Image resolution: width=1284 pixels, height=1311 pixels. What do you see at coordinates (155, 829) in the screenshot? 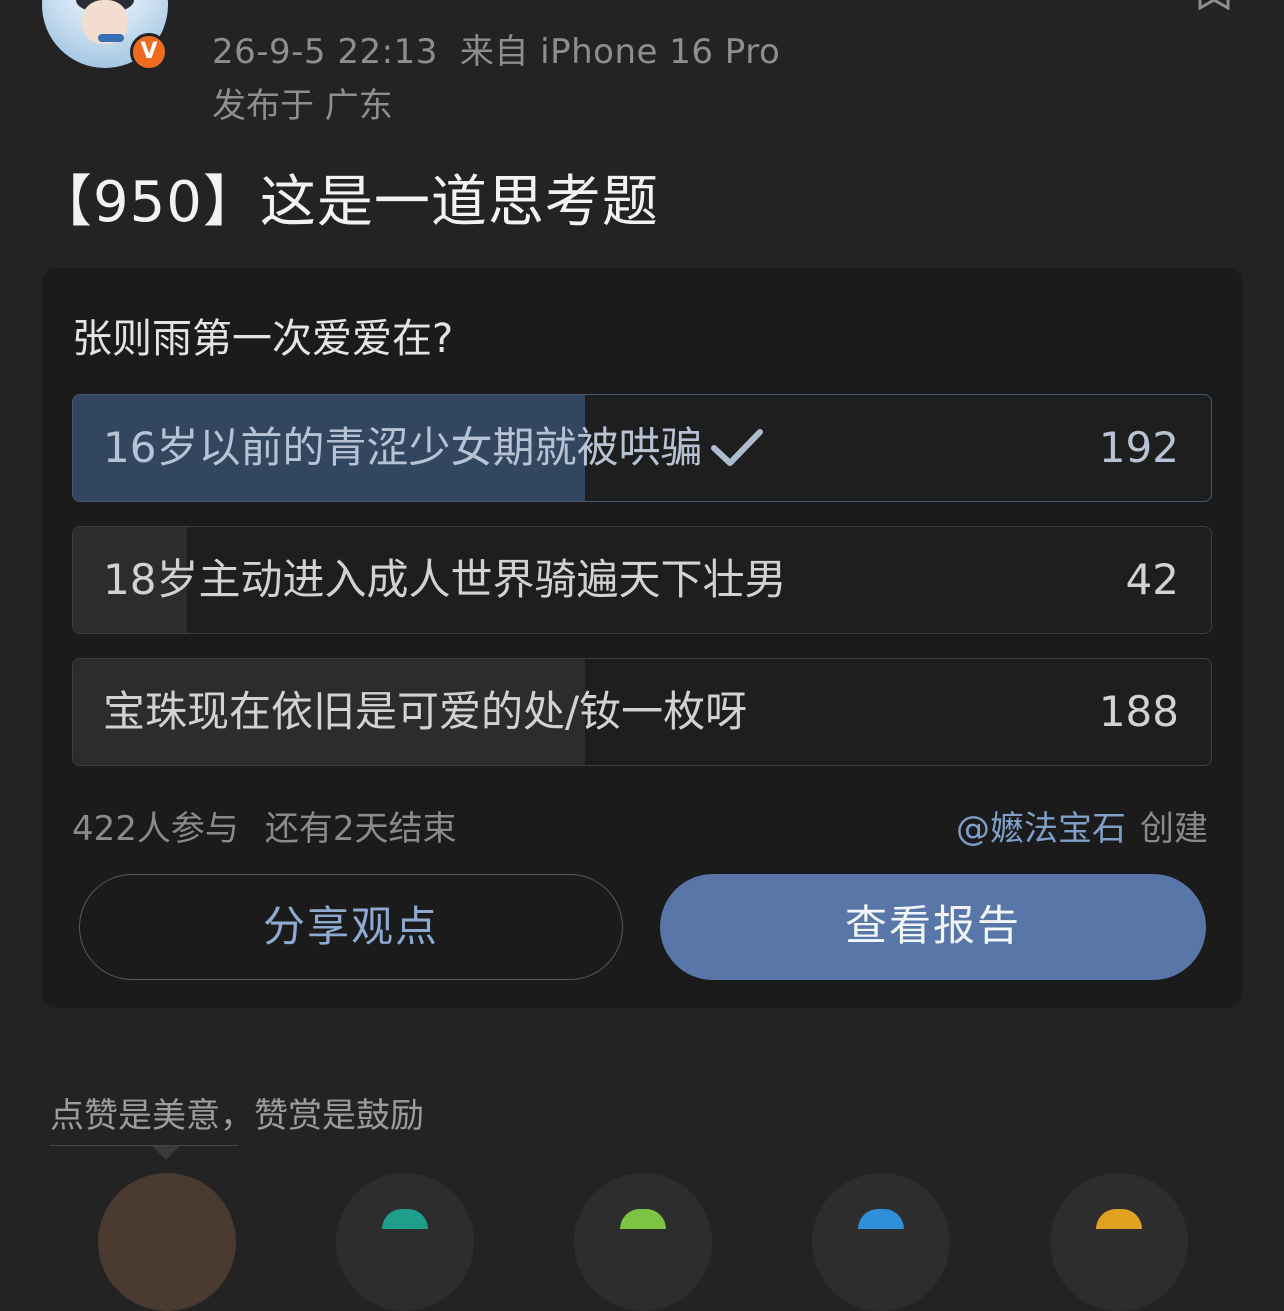
I see `poll-participants: 422人参与` at bounding box center [155, 829].